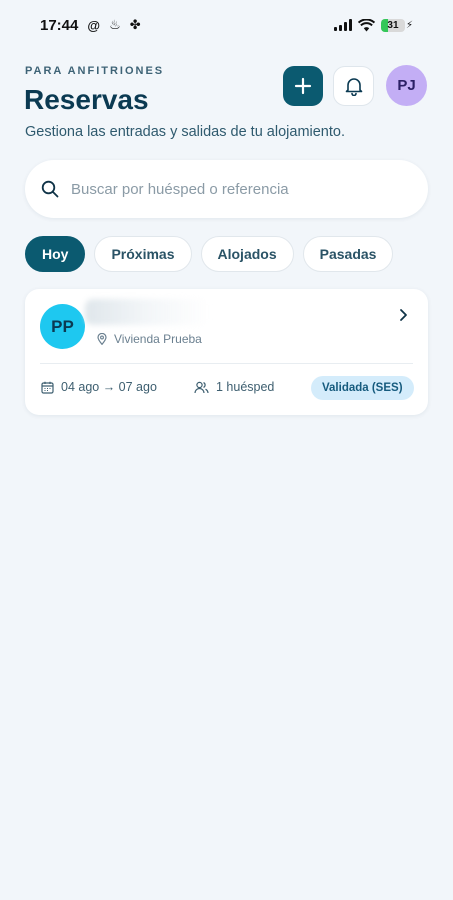  I want to click on users-icon, so click(201, 387).